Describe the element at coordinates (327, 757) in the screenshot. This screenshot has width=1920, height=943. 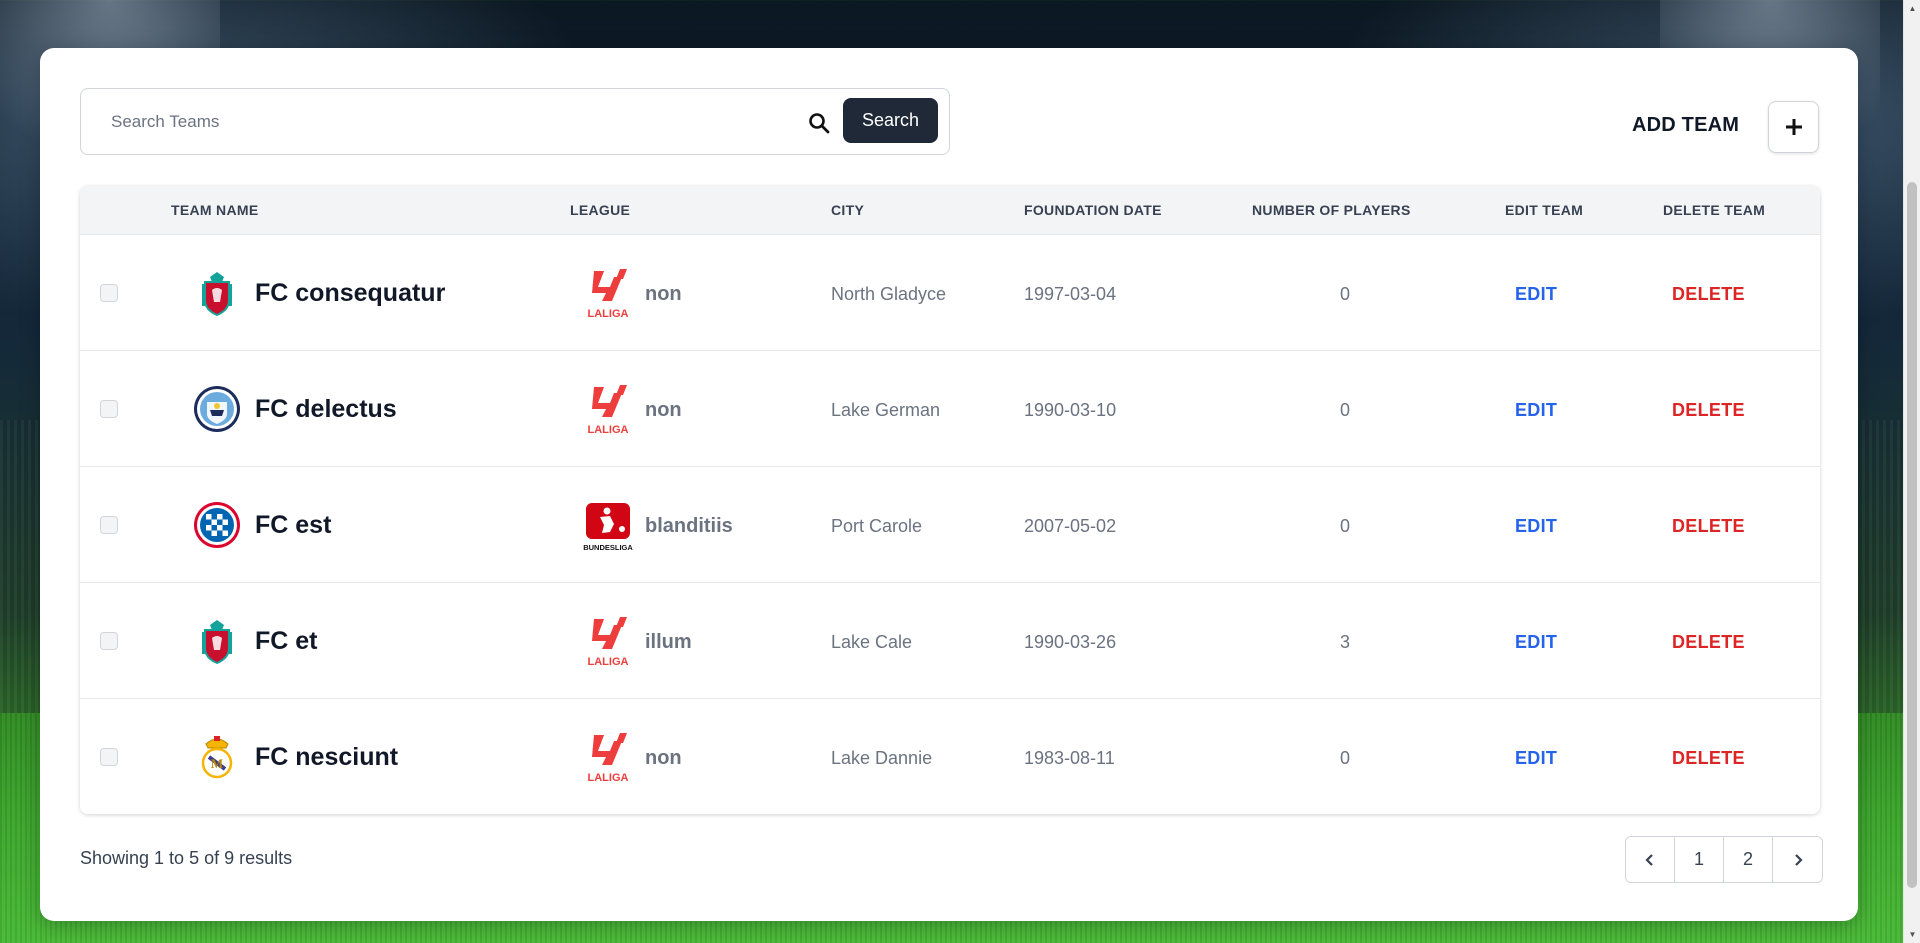
I see `team-name: FC nesciunt` at that location.